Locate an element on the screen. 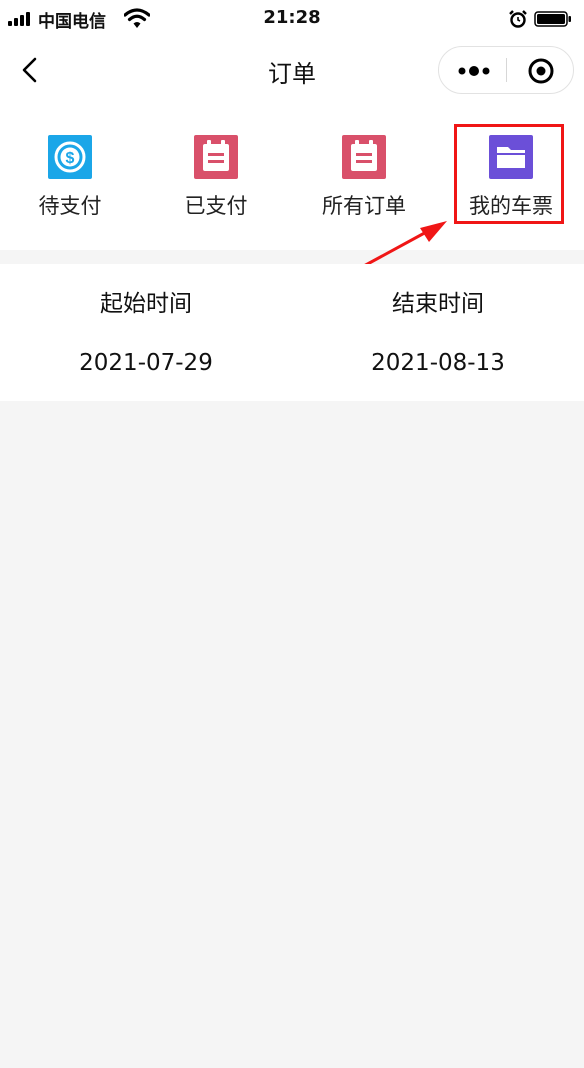 This screenshot has width=584, height=1068. tab-all-orders: 所有订单 is located at coordinates (364, 176).